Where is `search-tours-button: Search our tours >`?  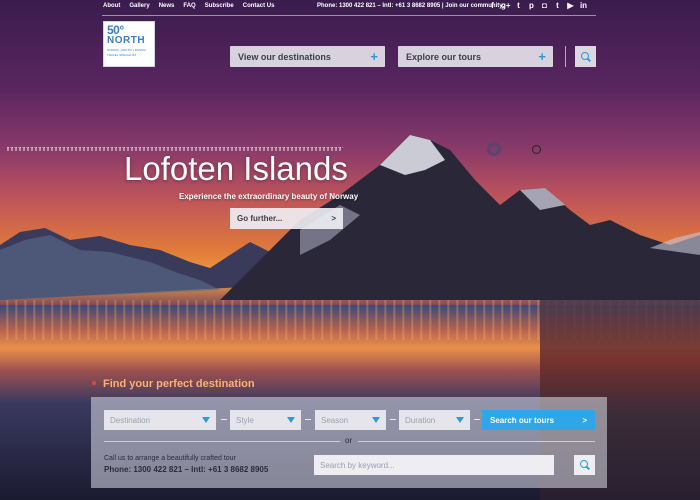 search-tours-button: Search our tours > is located at coordinates (538, 420).